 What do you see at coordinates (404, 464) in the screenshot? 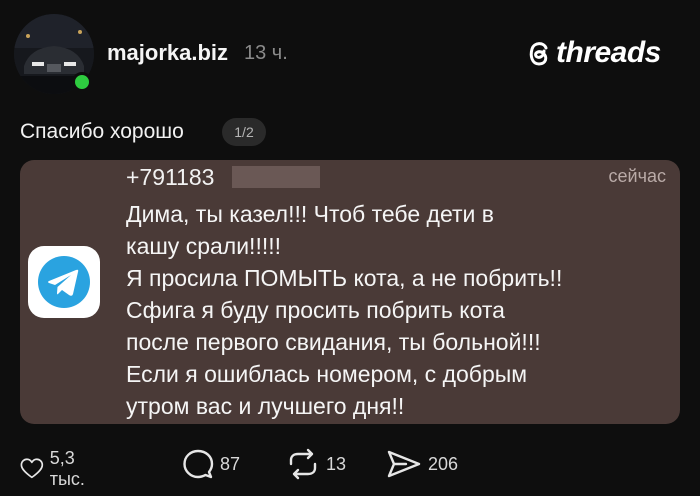
I see `send-icon` at bounding box center [404, 464].